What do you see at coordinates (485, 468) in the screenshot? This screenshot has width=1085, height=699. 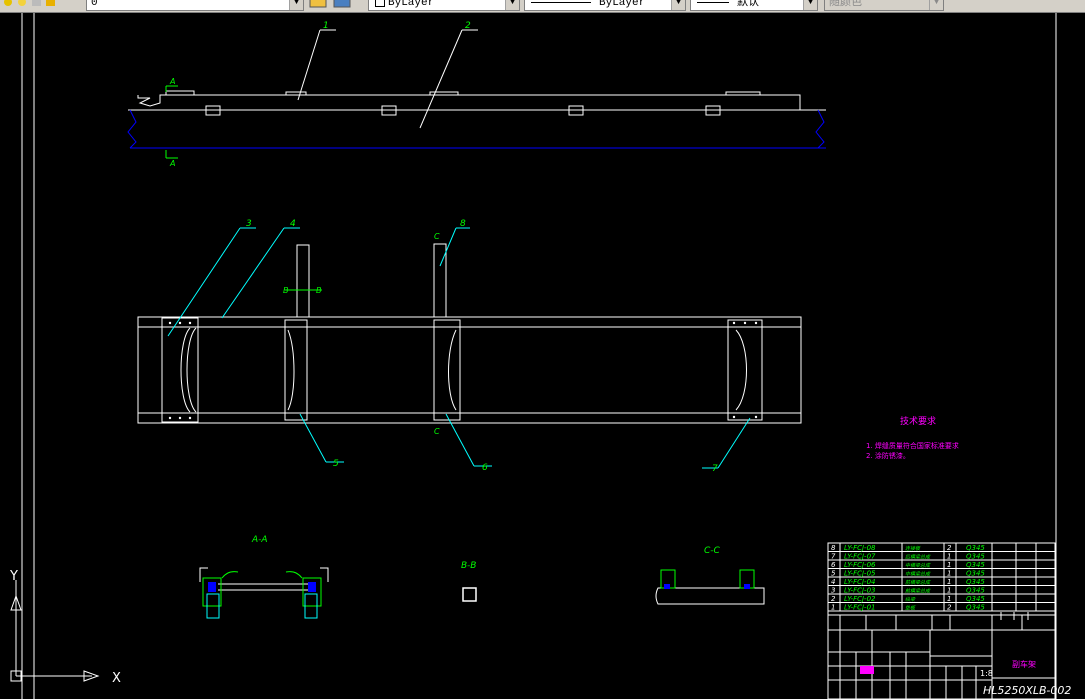 I see `svg-text: 6` at bounding box center [485, 468].